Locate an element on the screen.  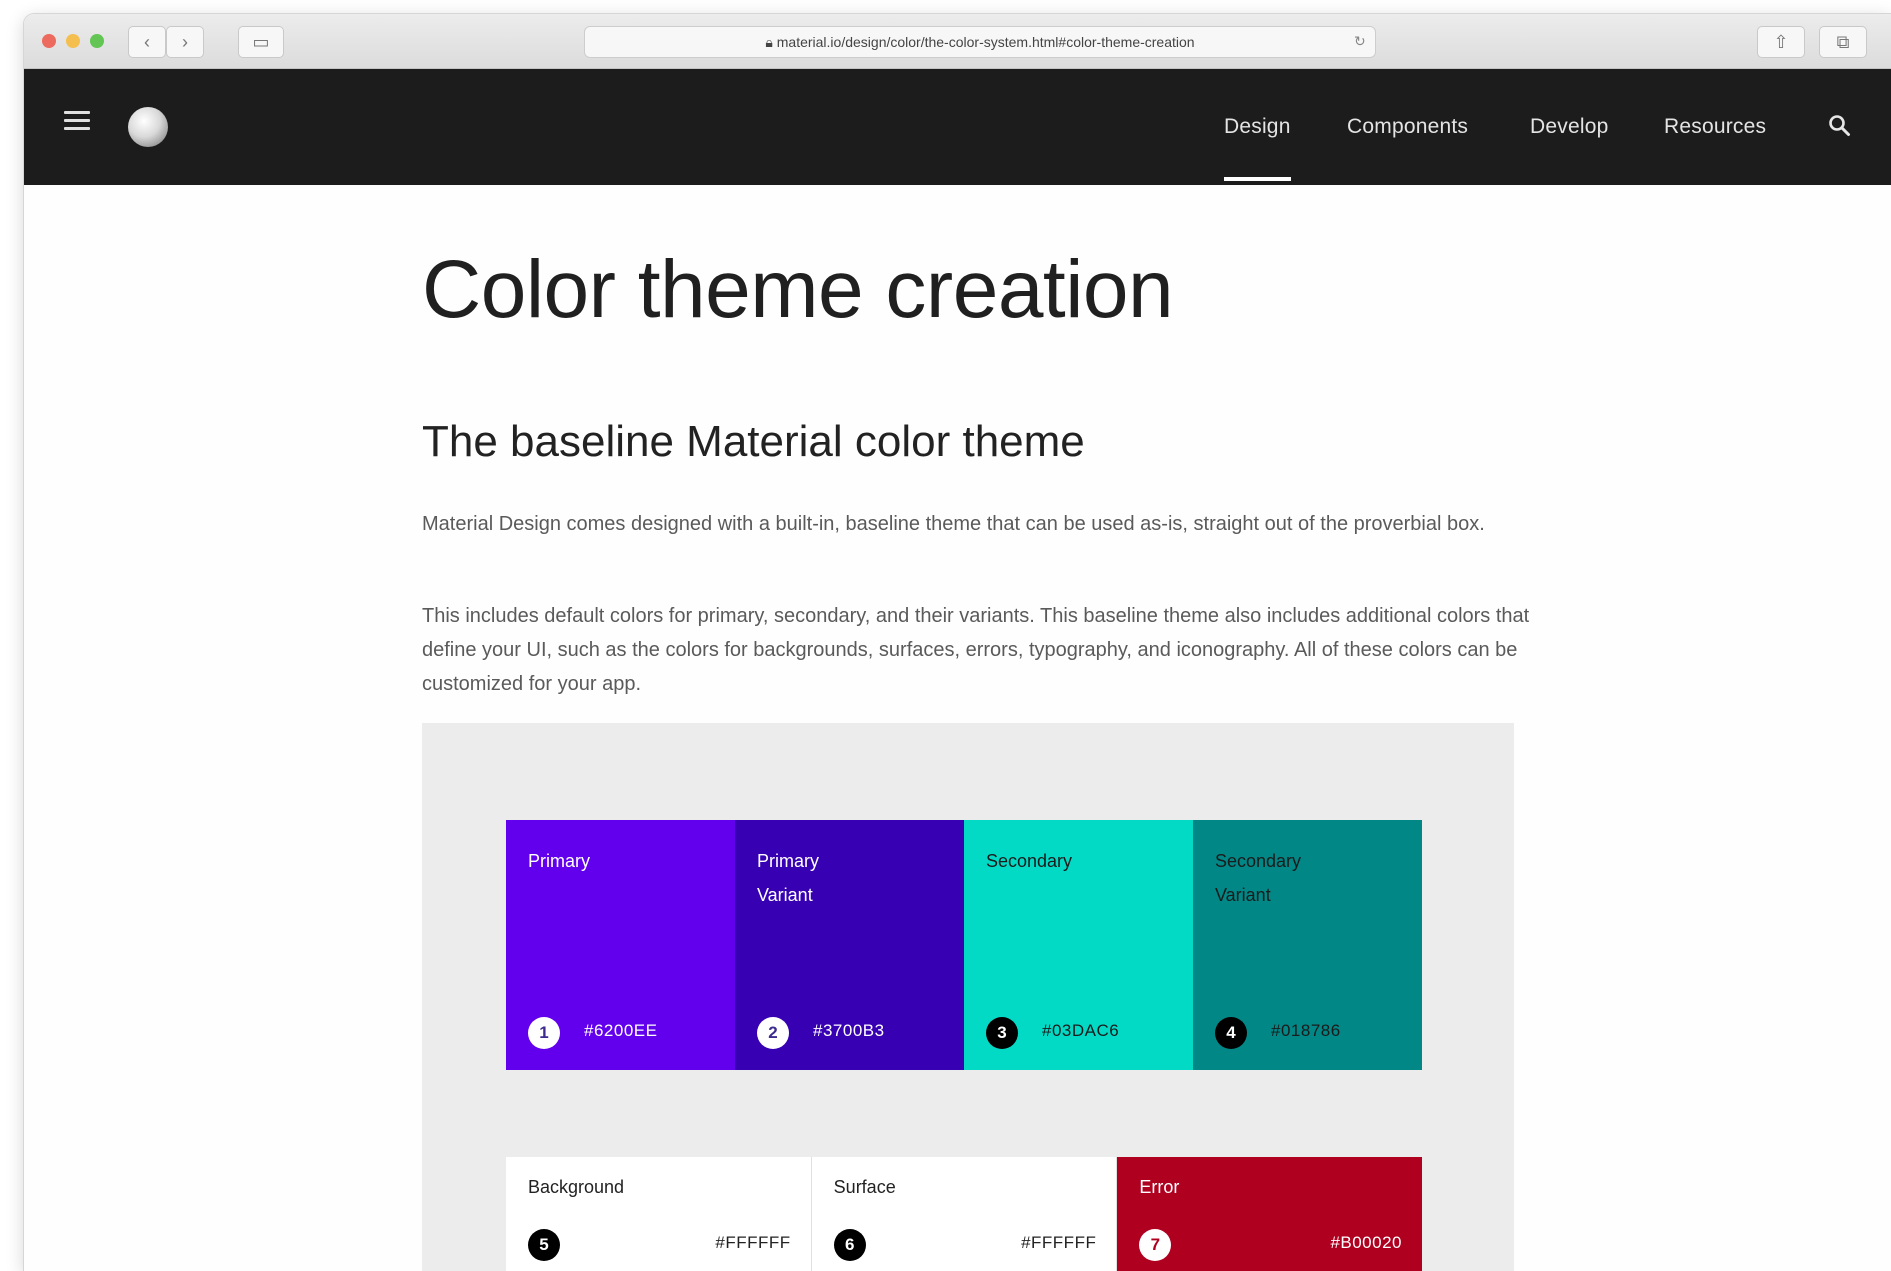
swatch-number-badge: 2 is located at coordinates (773, 1033).